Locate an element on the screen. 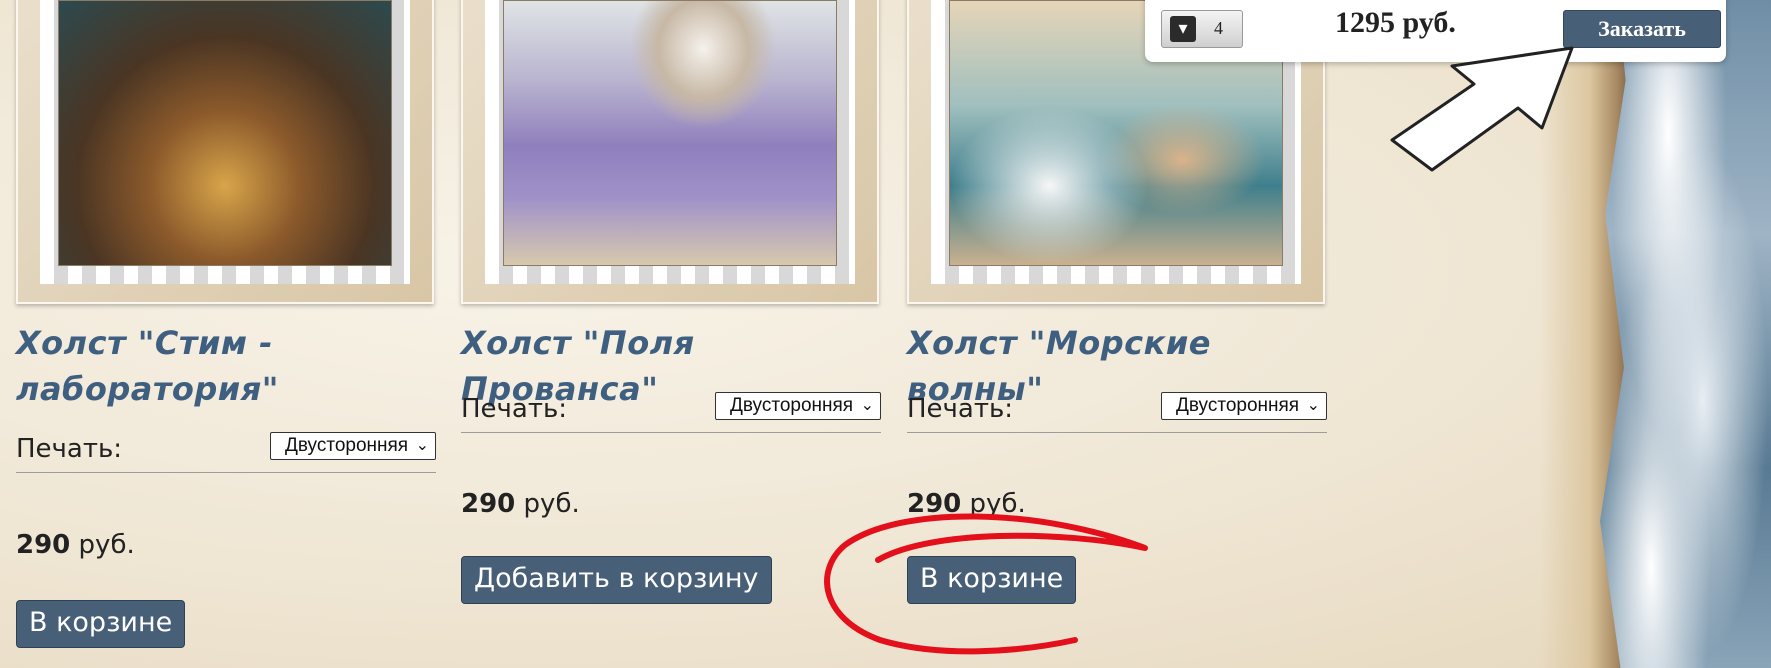 This screenshot has width=1771, height=668. cart-panel: ▾ 4 1295 руб. Заказать is located at coordinates (1435, 31).